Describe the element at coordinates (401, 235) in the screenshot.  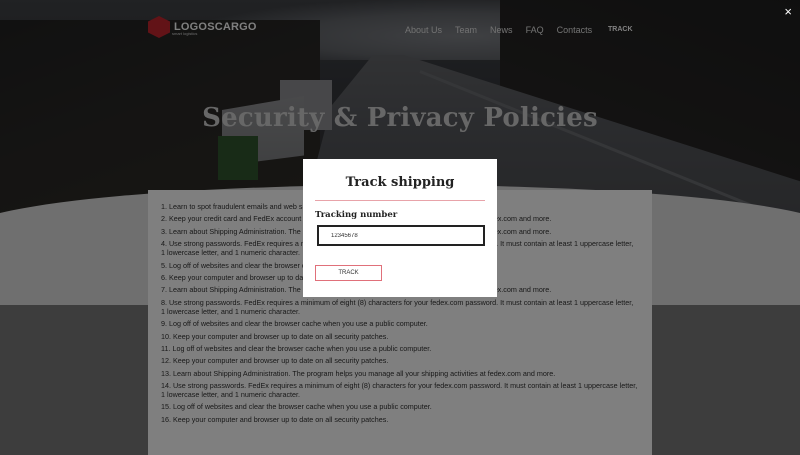
I see `tracking-number-input` at that location.